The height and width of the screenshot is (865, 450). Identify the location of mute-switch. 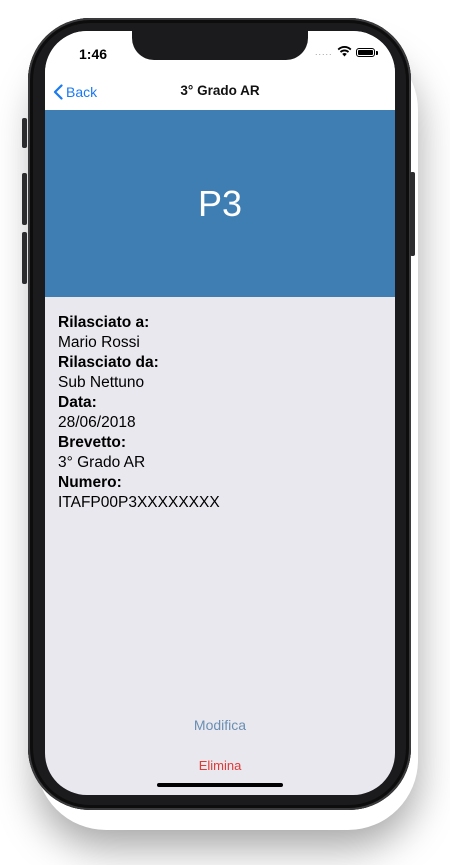
(24, 133).